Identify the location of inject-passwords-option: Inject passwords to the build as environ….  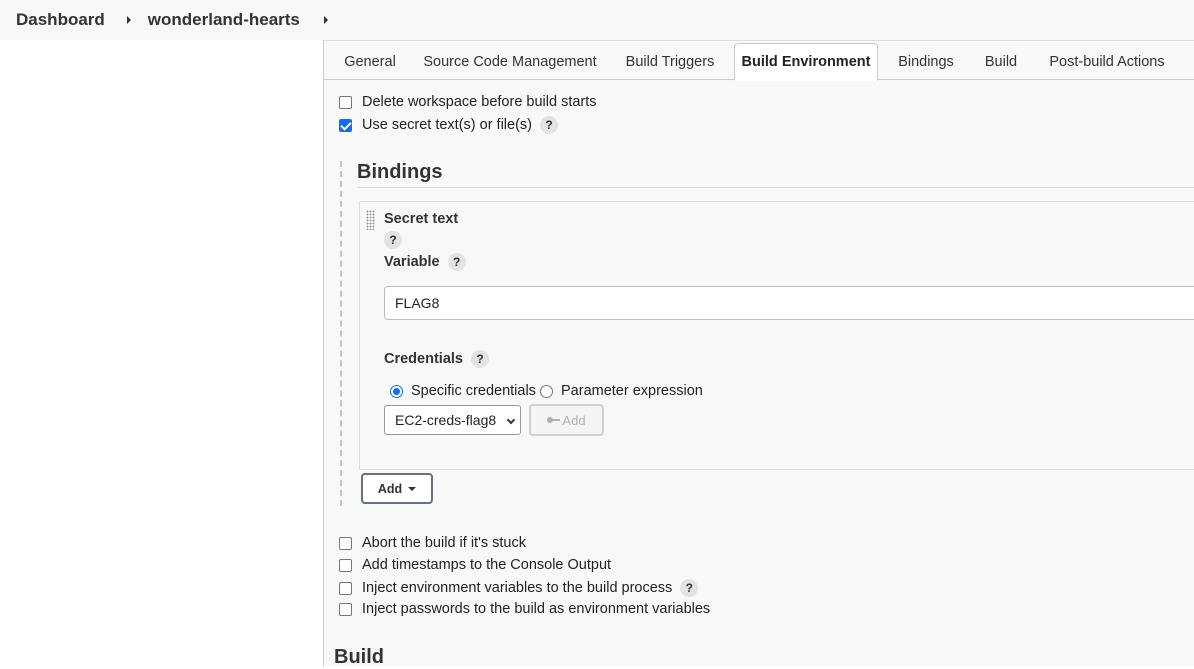
(524, 609).